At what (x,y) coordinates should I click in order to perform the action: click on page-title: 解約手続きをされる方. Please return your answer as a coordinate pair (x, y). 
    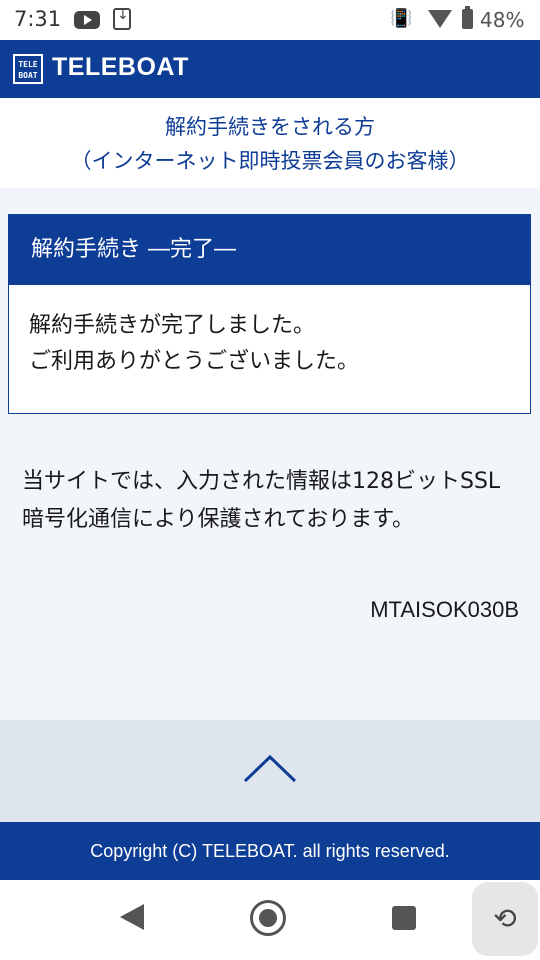
    Looking at the image, I should click on (270, 127).